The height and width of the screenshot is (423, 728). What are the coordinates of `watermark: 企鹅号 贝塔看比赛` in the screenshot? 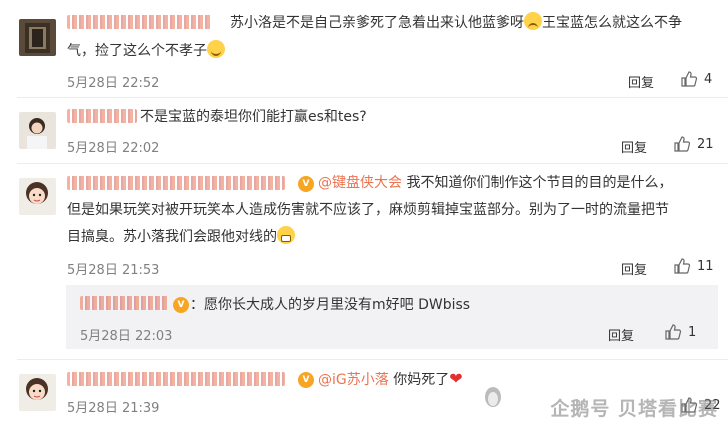 It's located at (634, 409).